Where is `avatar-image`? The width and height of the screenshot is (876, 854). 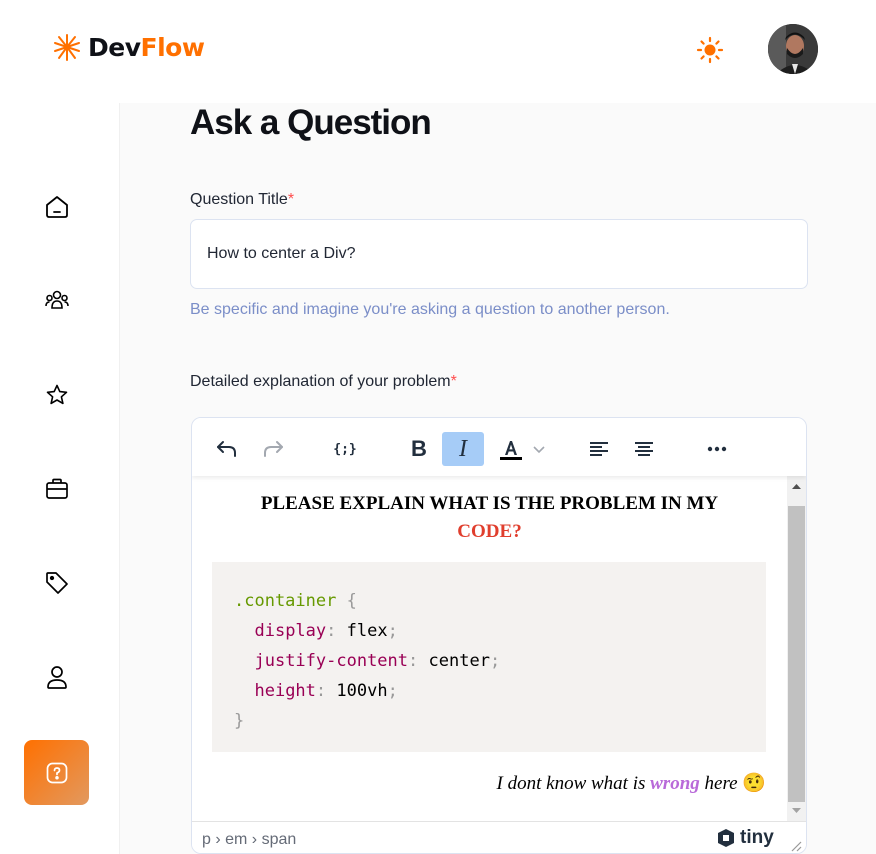
avatar-image is located at coordinates (793, 49).